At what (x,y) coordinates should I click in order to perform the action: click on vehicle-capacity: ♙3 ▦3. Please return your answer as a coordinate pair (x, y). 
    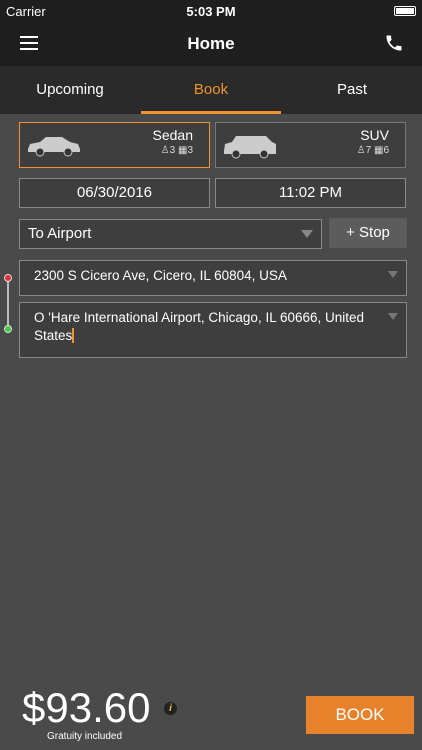
    Looking at the image, I should click on (176, 150).